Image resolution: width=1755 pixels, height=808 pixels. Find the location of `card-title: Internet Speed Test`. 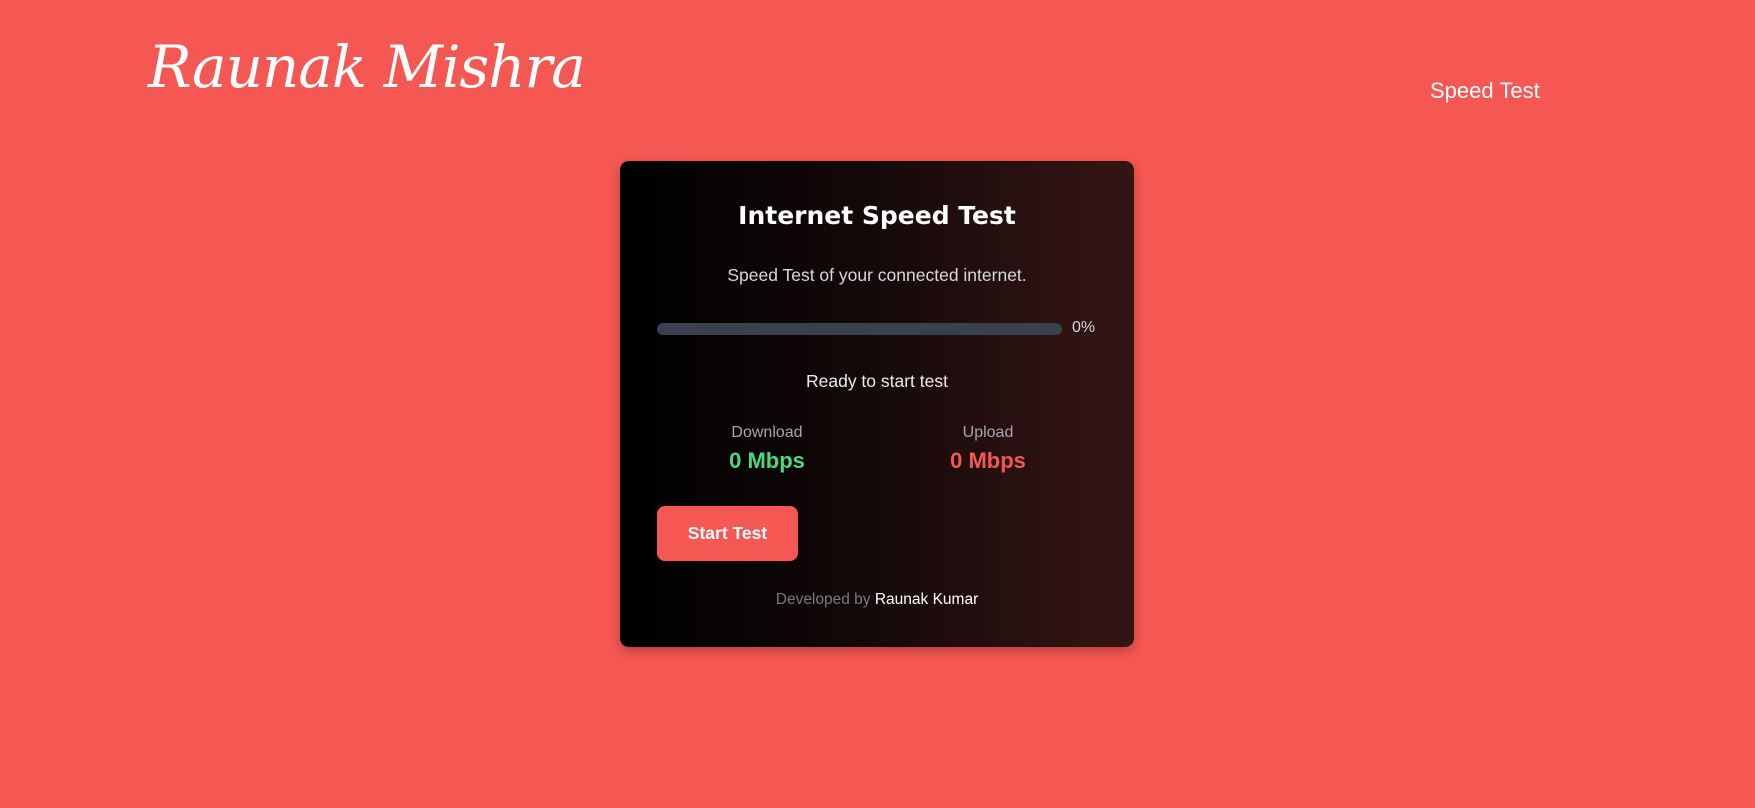

card-title: Internet Speed Test is located at coordinates (877, 215).